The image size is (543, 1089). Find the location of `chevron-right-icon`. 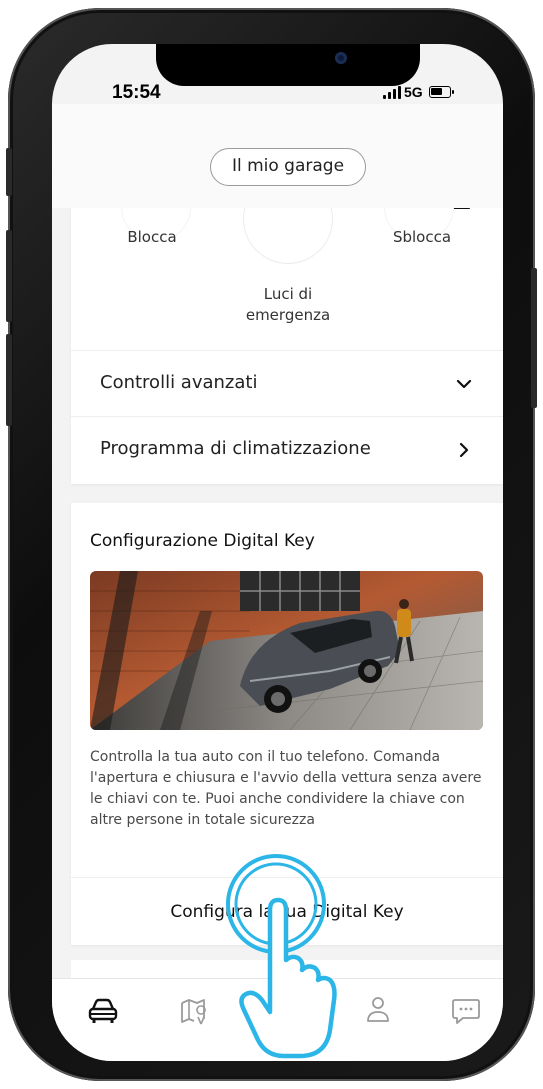

chevron-right-icon is located at coordinates (464, 450).